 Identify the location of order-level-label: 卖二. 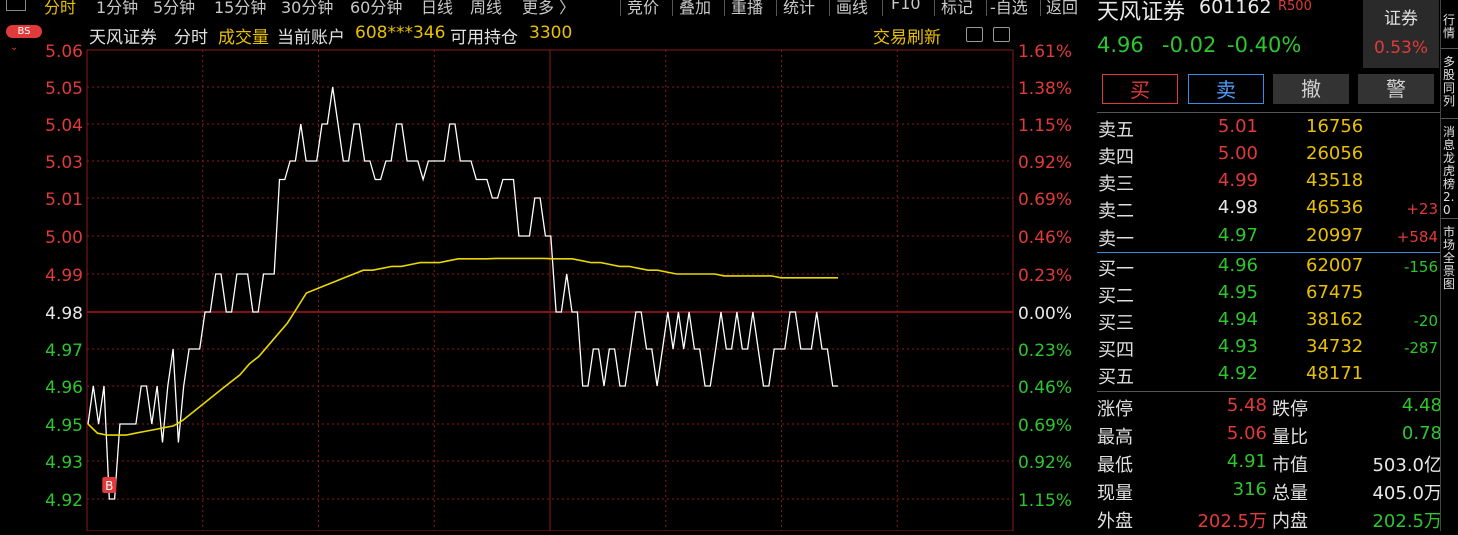
(1116, 211).